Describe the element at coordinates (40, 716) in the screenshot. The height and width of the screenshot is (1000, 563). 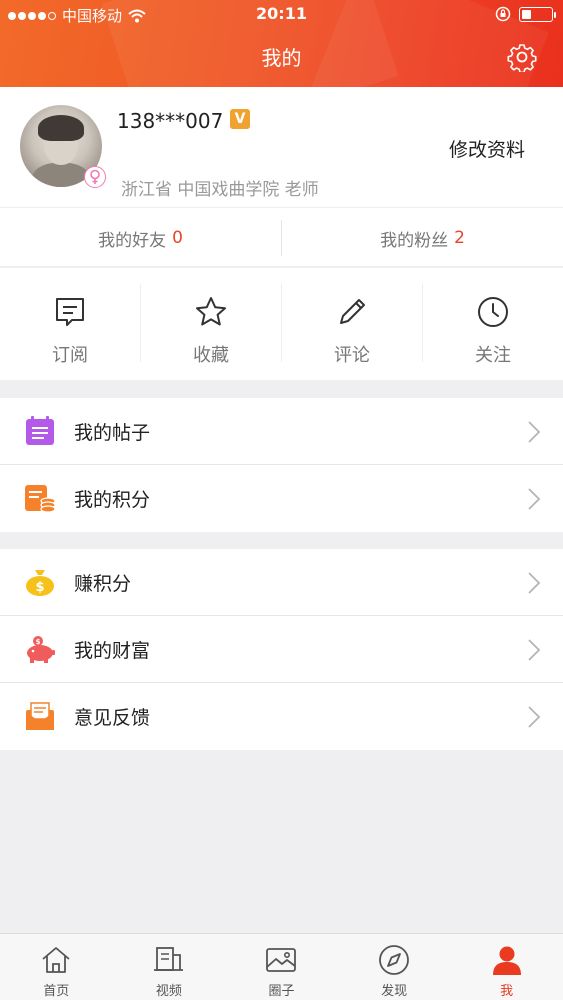
I see `feedback-icon` at that location.